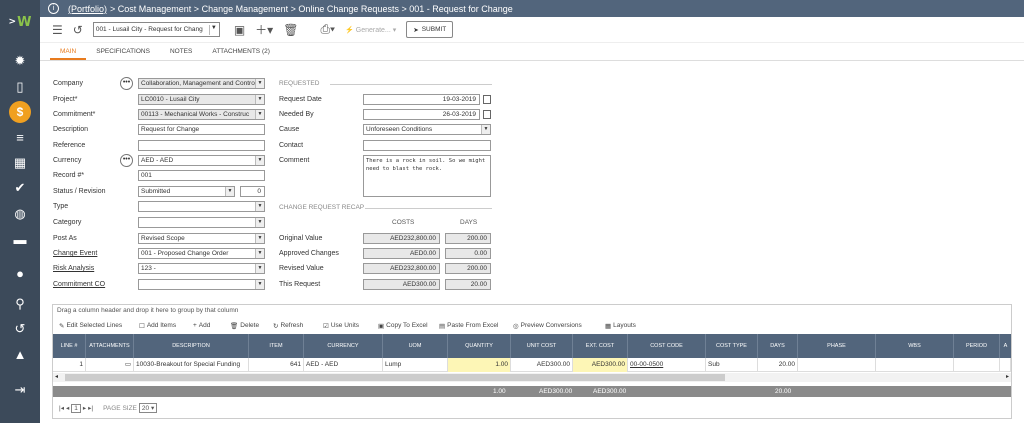 Image resolution: width=1024 pixels, height=423 pixels. What do you see at coordinates (201, 284) in the screenshot?
I see `commitment-co-select: ▼` at bounding box center [201, 284].